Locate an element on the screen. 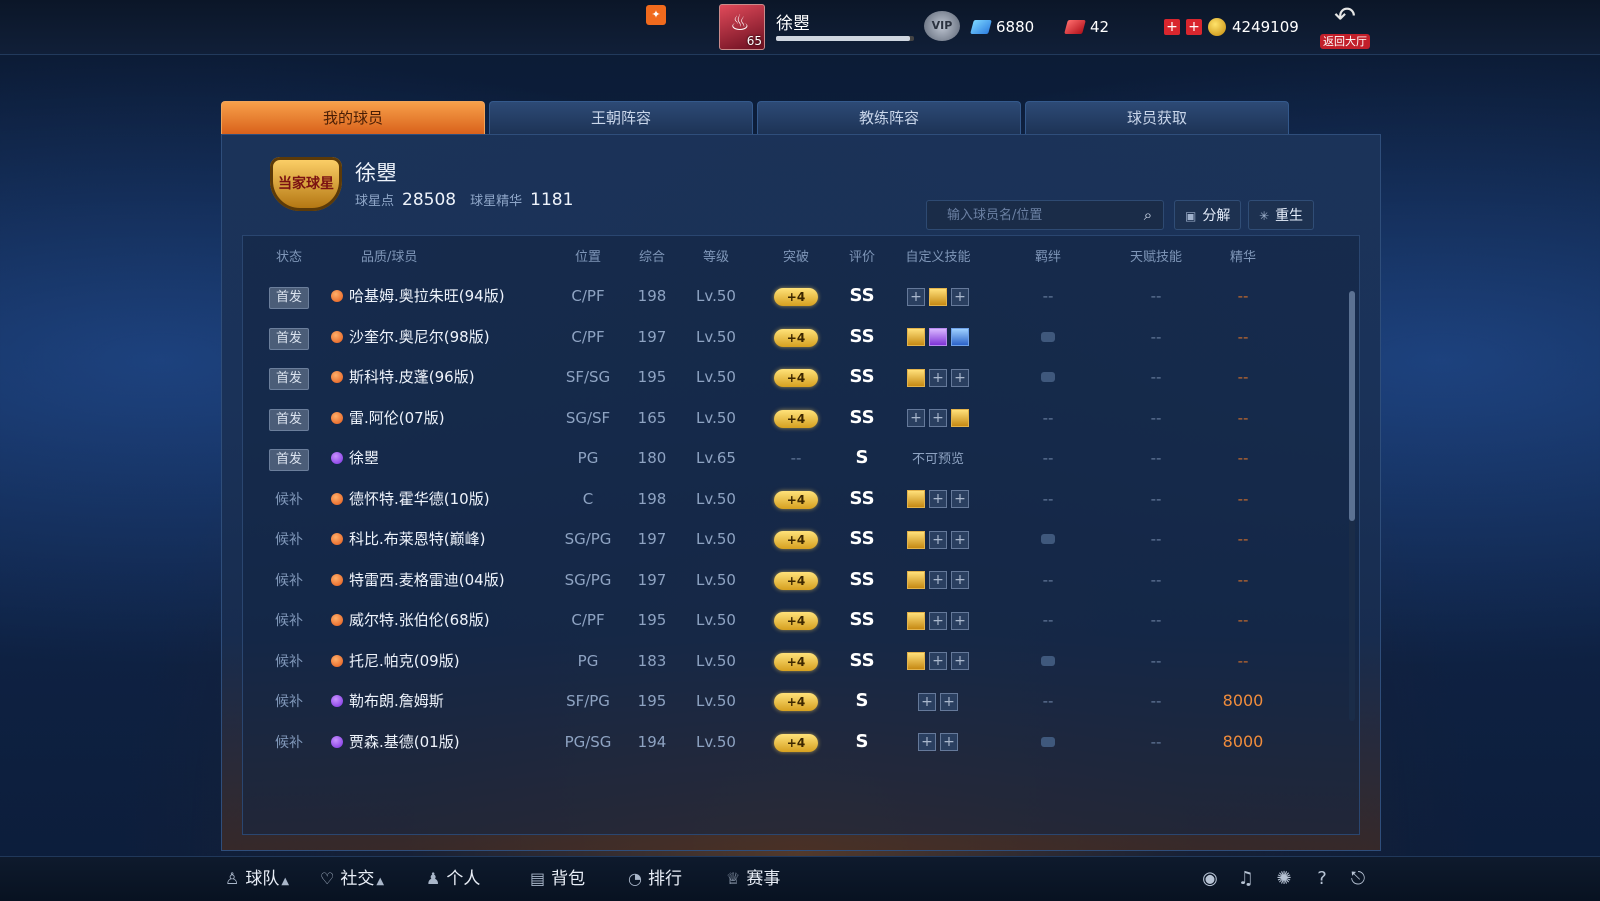 The image size is (1600, 901). header-overall: 综合 is located at coordinates (652, 255).